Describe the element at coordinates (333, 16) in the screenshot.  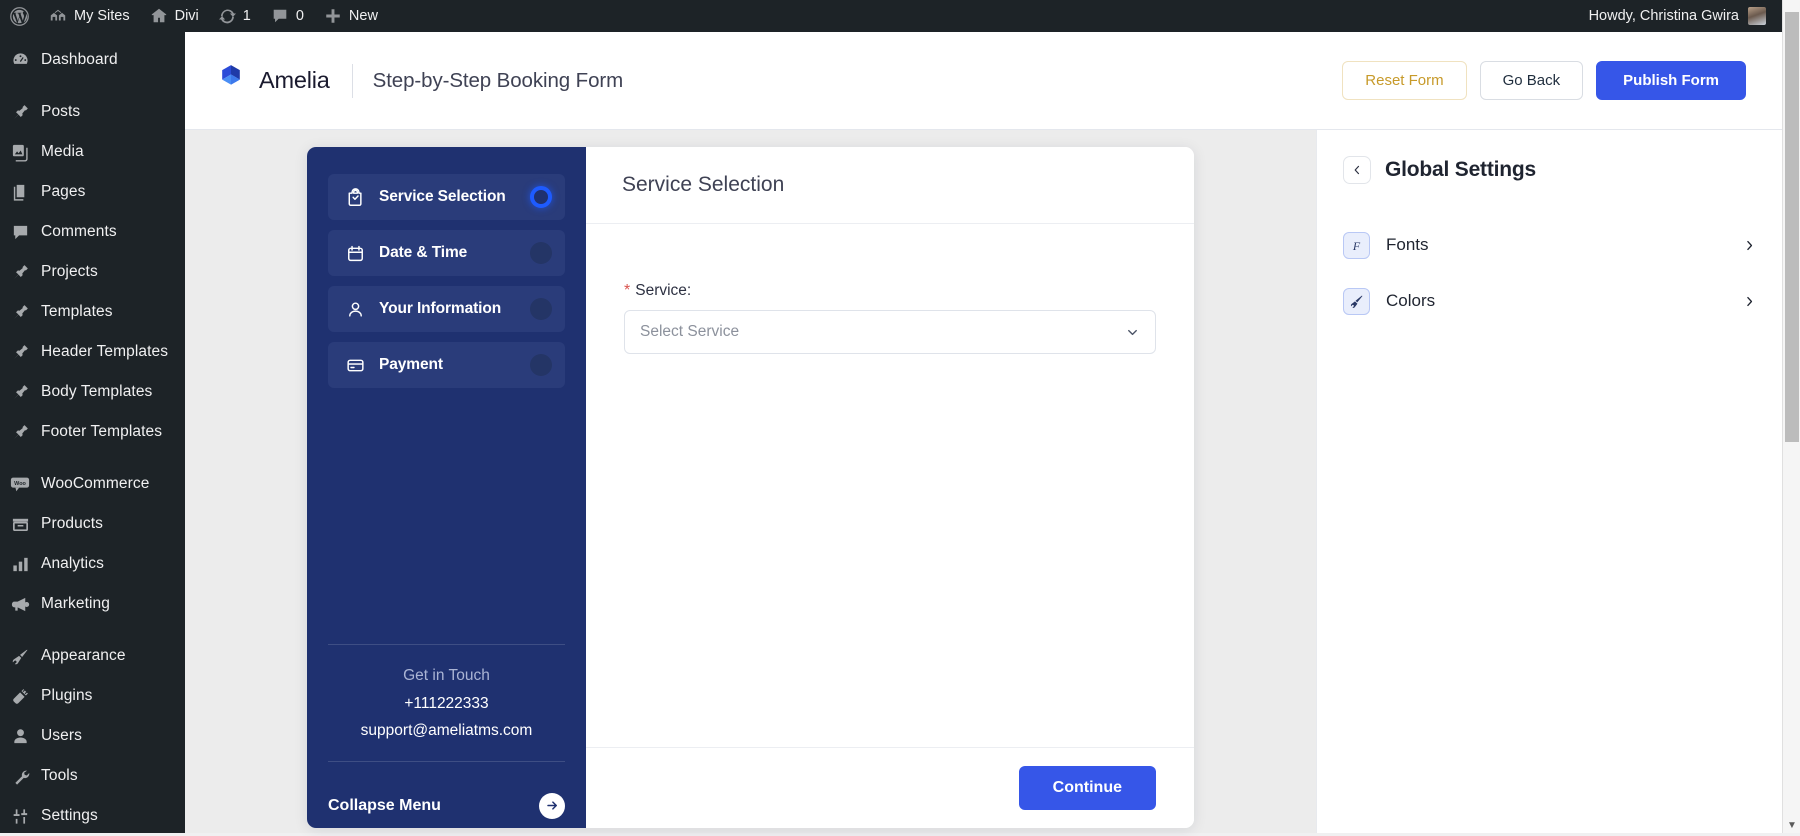
I see `plus-icon` at that location.